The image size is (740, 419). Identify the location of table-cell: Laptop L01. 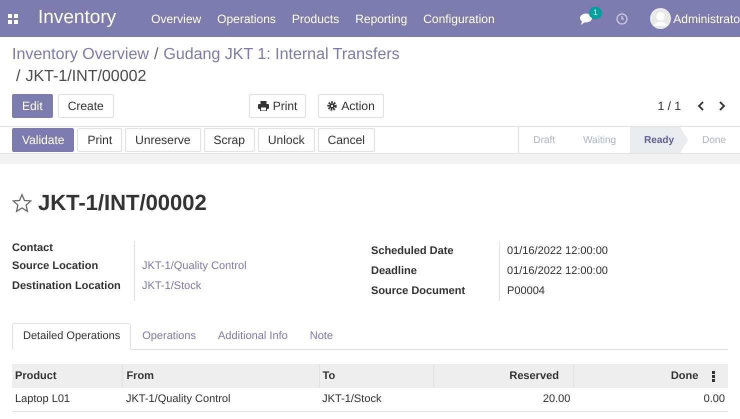
(67, 399).